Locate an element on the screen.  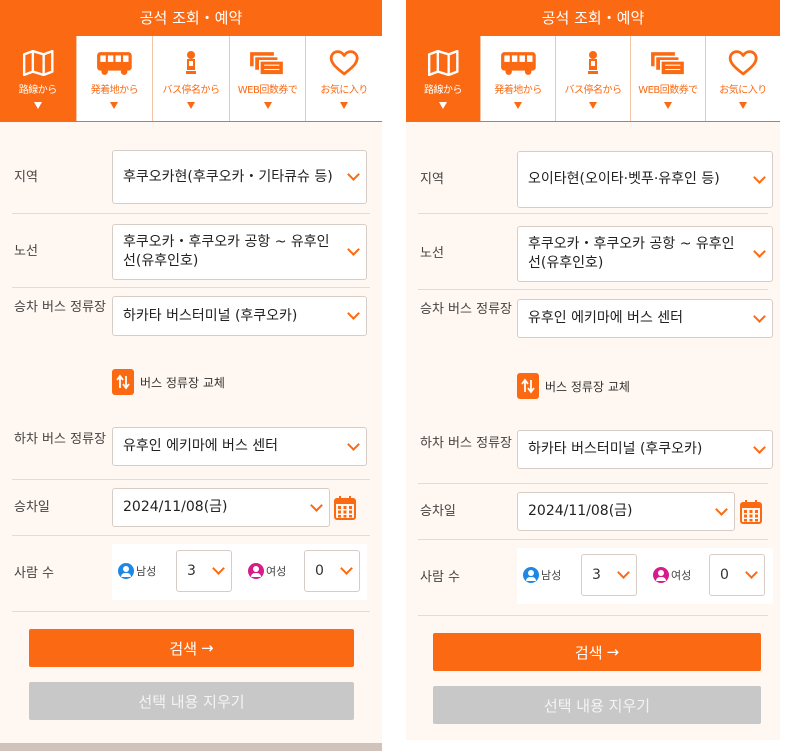
male-label: 남성 is located at coordinates (551, 575).